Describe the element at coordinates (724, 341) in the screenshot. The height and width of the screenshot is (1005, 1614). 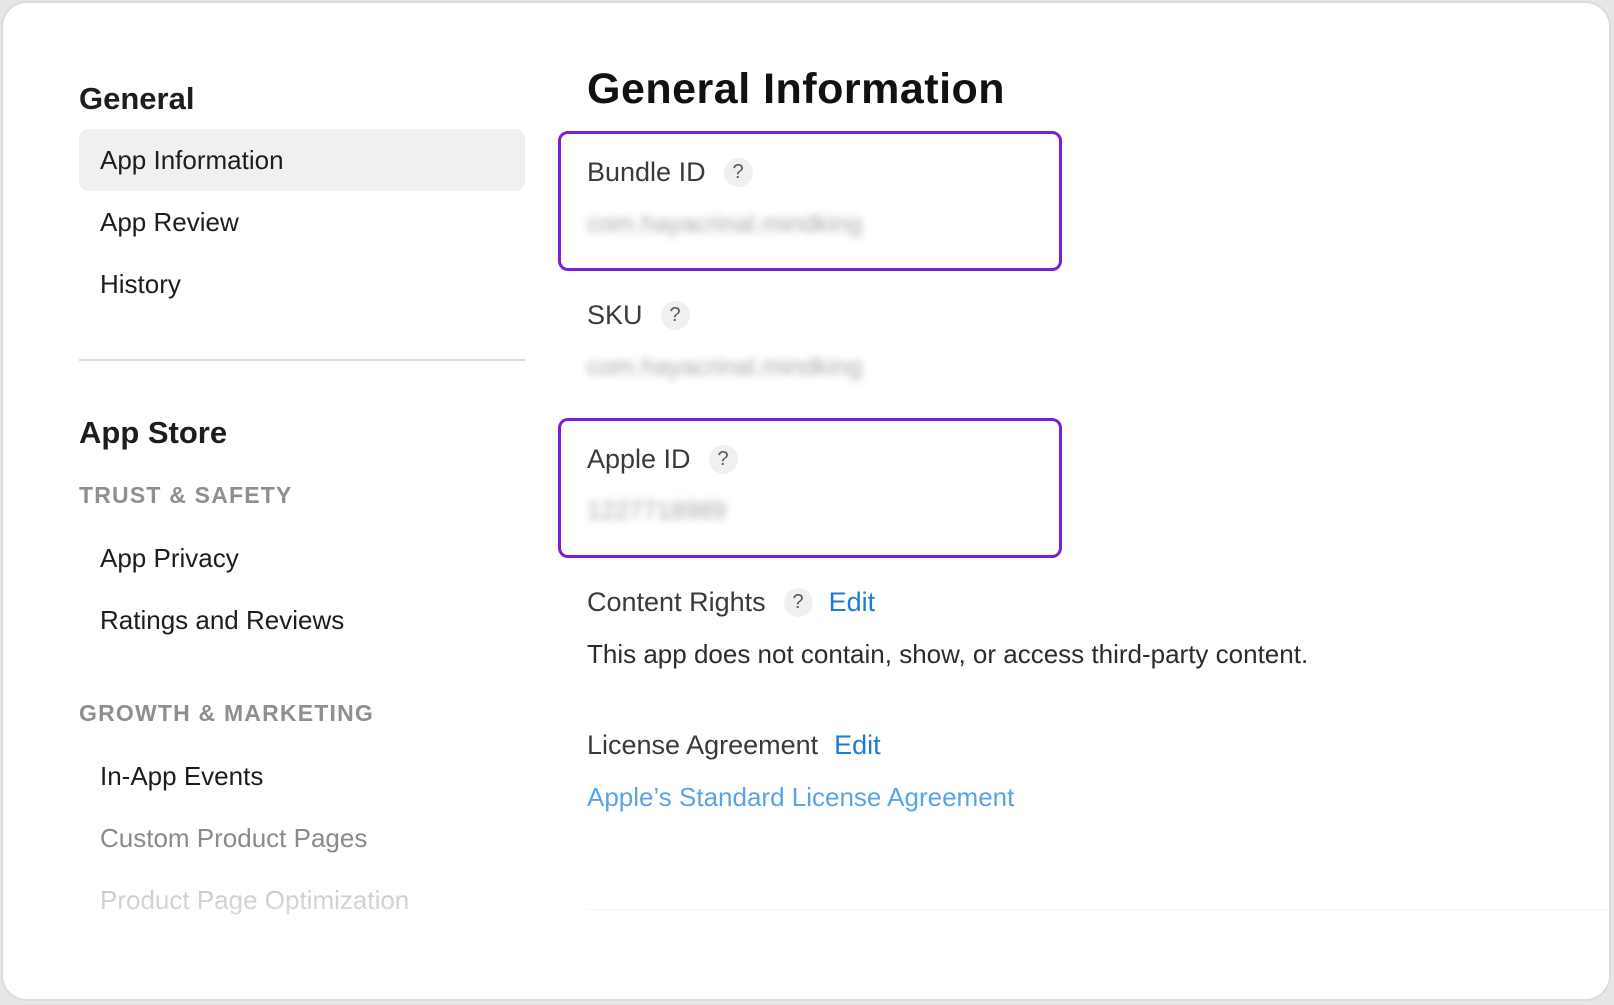
I see `sku-field: SKU ? com.hayacrinal.mindking` at that location.